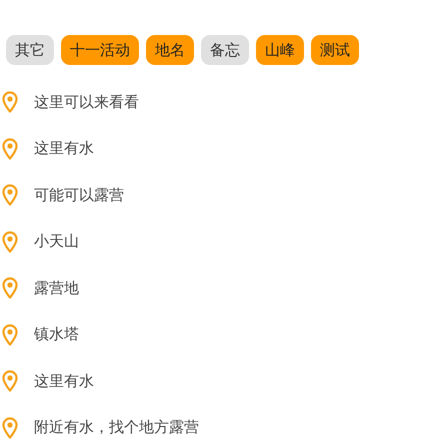  Describe the element at coordinates (225, 50) in the screenshot. I see `tag-chip: 备忘` at that location.